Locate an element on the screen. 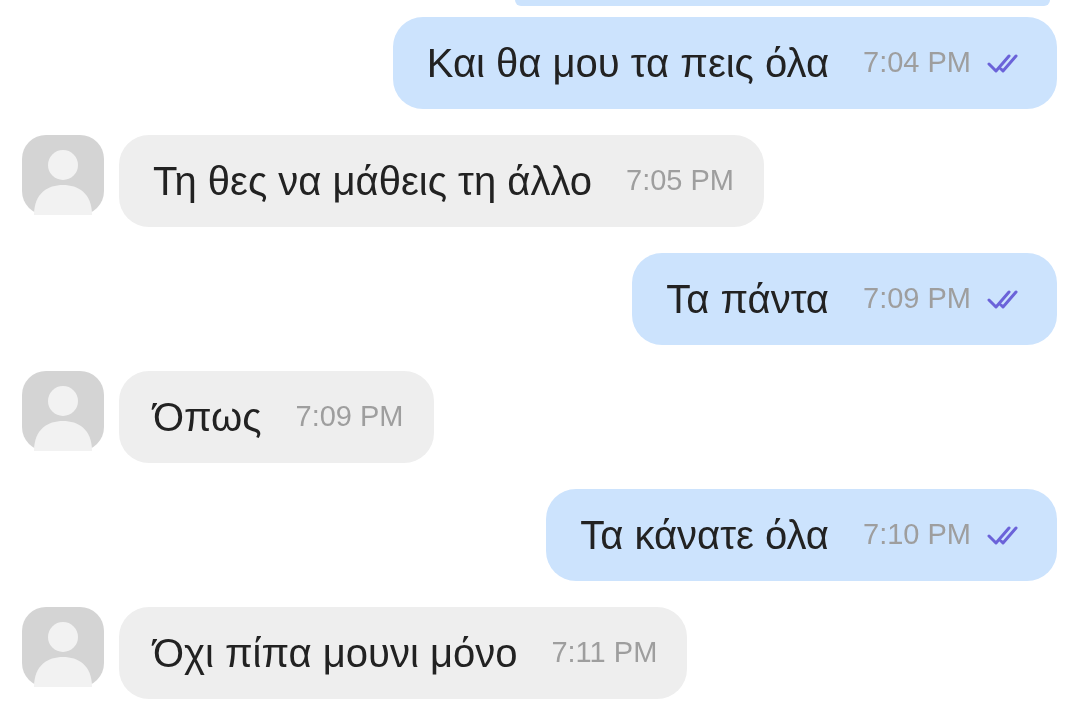  message-text: Τη θες να μάθεις τη άλλο is located at coordinates (373, 181).